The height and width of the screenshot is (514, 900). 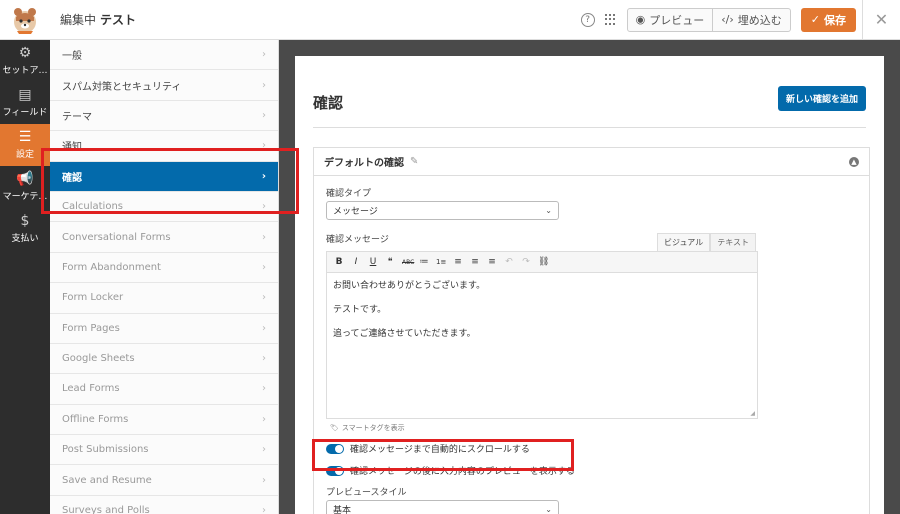 I want to click on settings-item-confirmations: 確認 ›, so click(x=164, y=176).